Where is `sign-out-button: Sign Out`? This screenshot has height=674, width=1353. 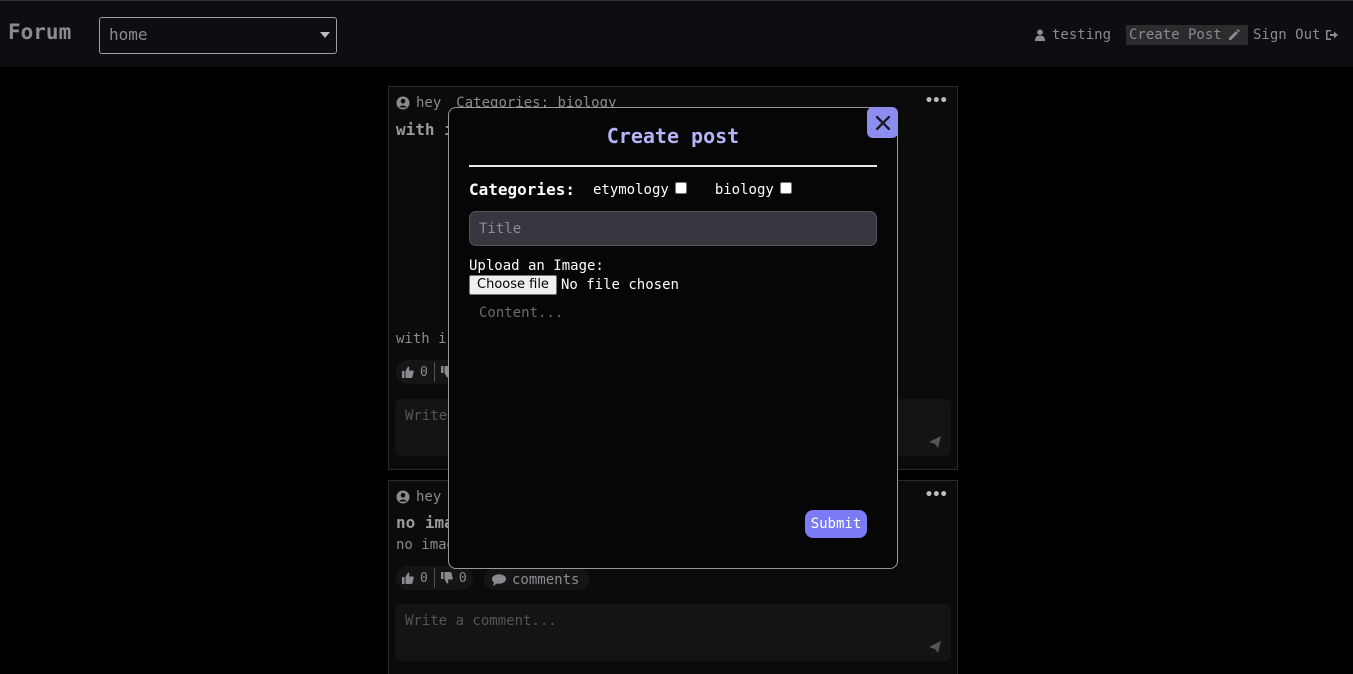
sign-out-button: Sign Out is located at coordinates (1296, 35).